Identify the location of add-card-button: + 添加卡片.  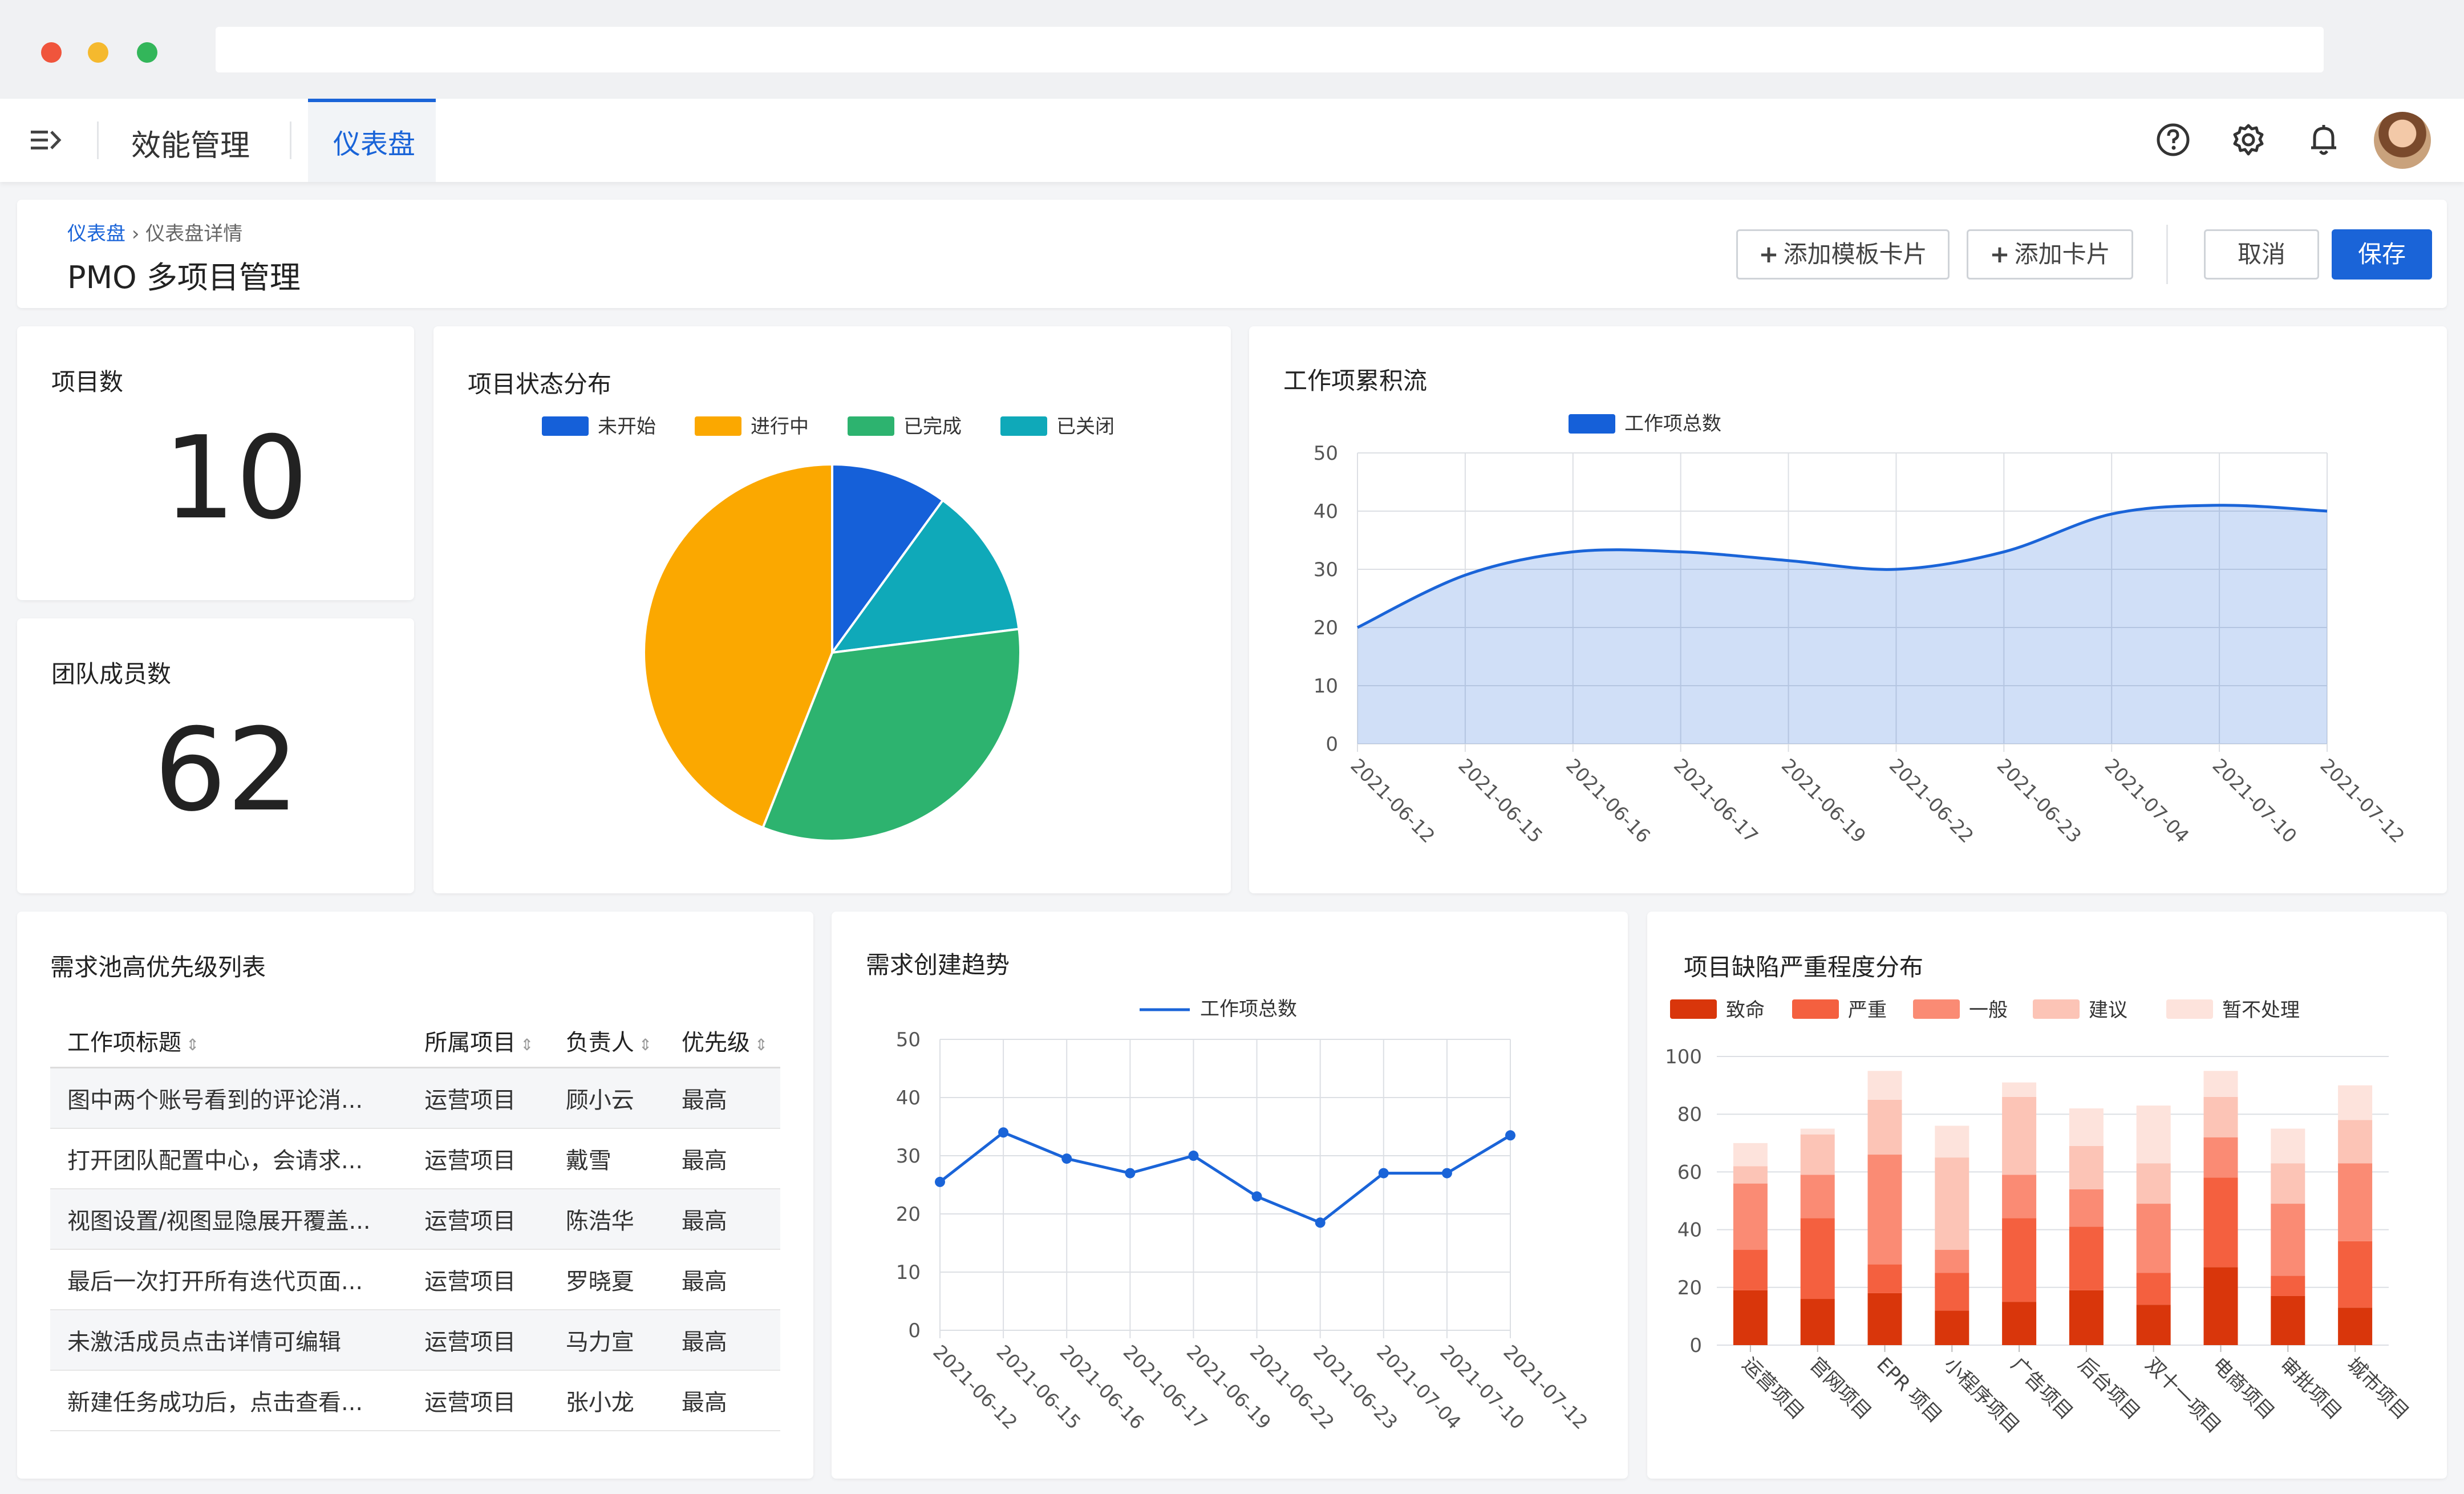
(2050, 254).